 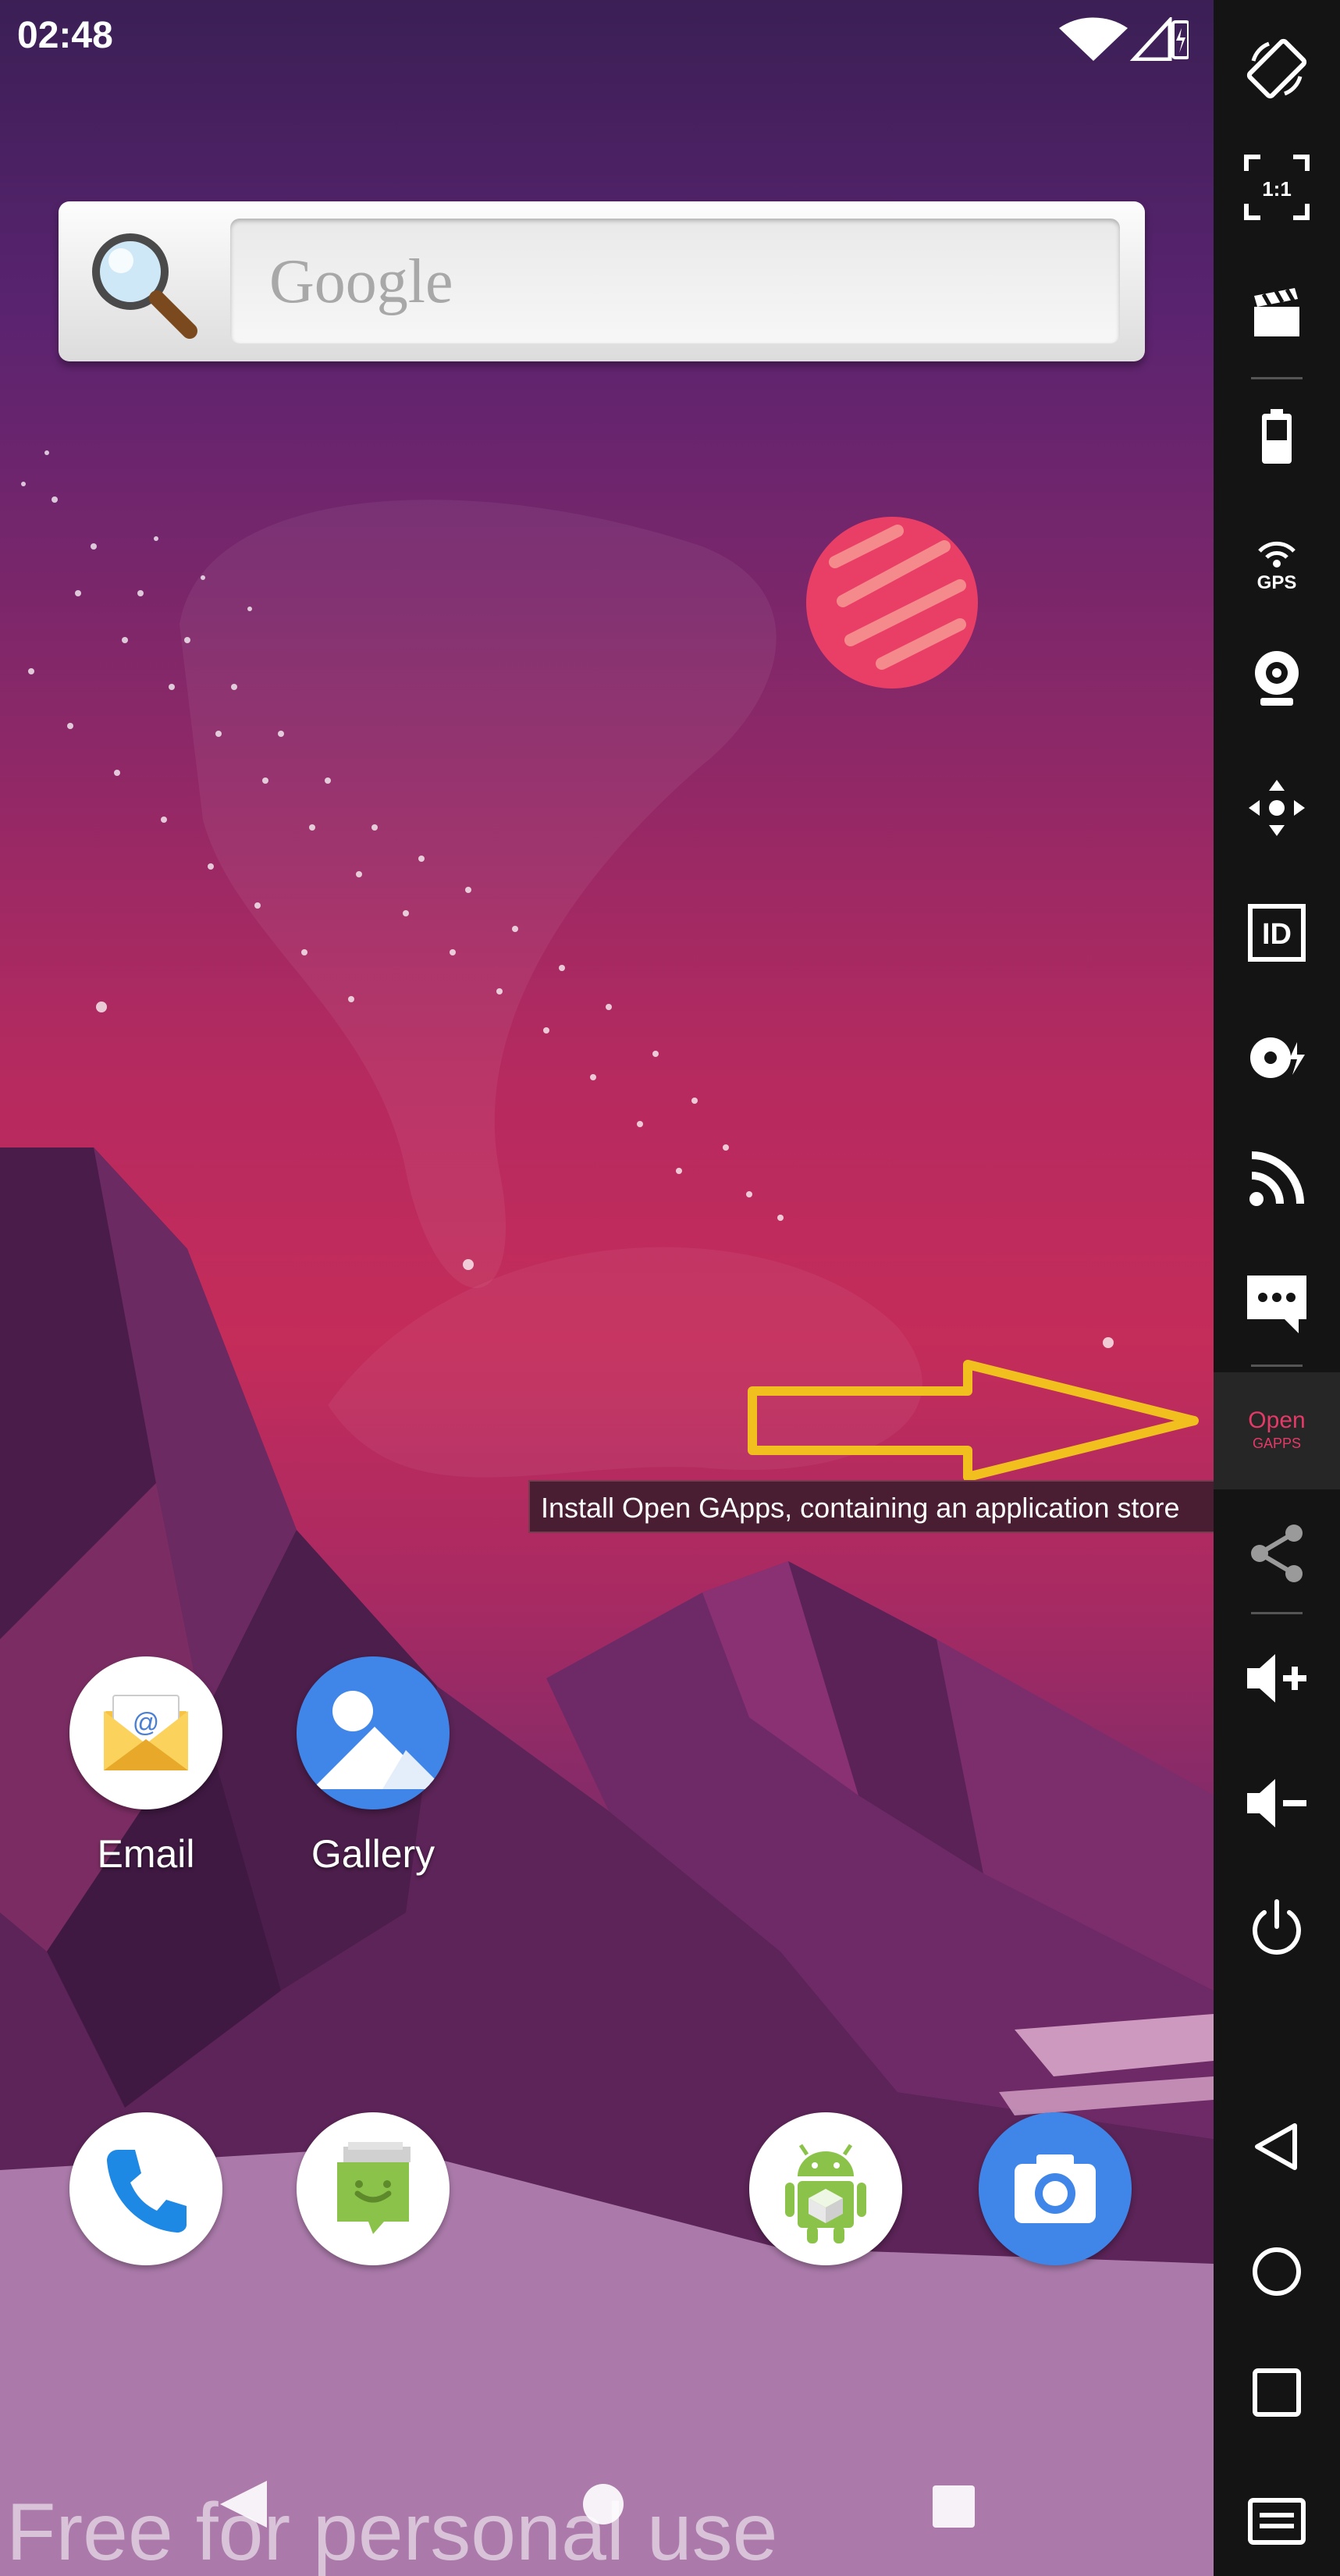 I want to click on pixel-perfect-icon: 1:1, so click(x=1277, y=187).